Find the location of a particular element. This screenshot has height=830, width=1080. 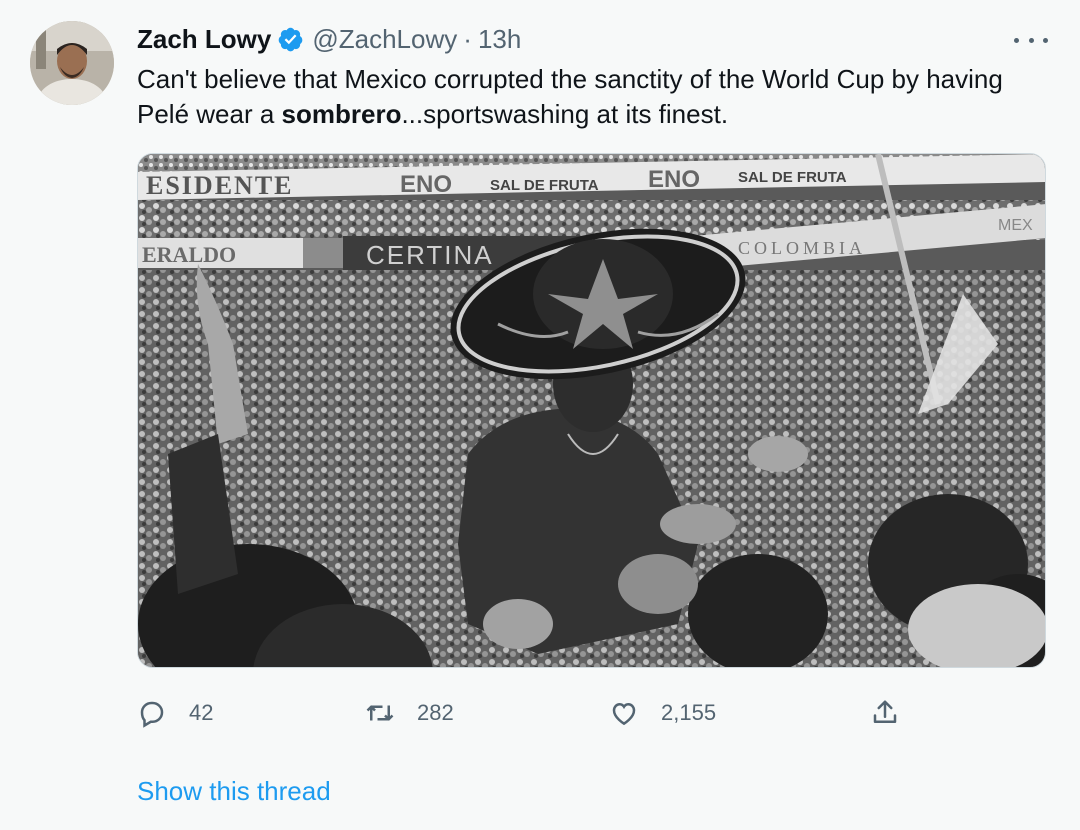

avatar-image is located at coordinates (72, 63).